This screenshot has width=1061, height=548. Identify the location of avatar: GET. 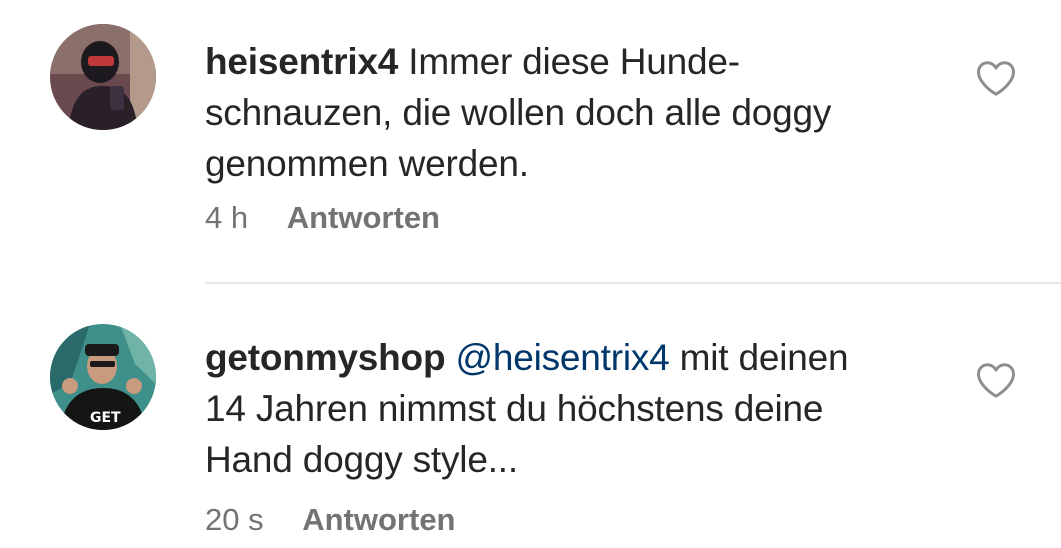
(103, 377).